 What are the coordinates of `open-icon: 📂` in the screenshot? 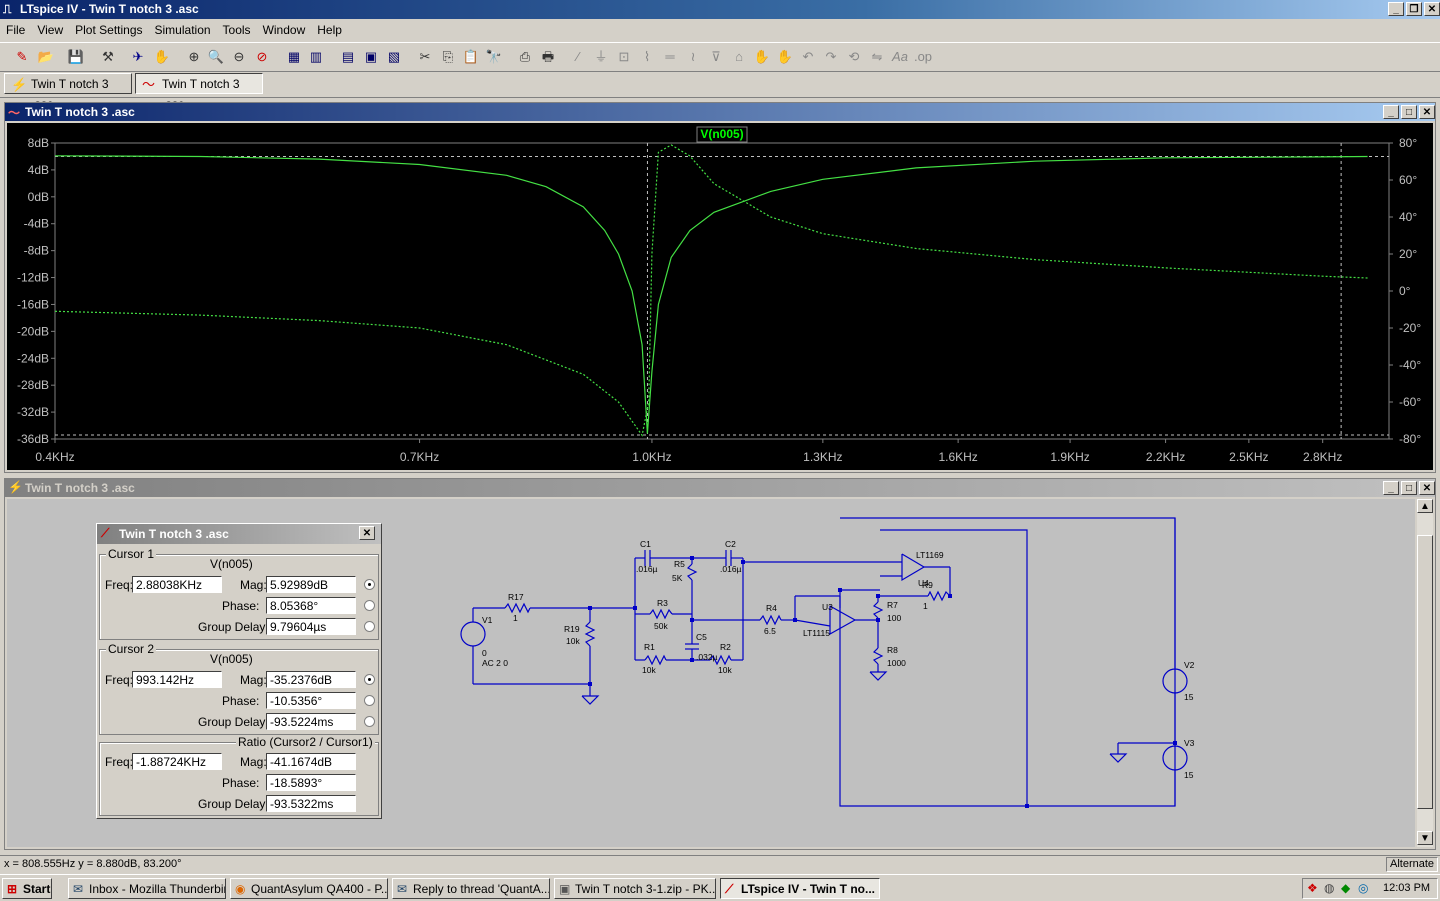 It's located at (46, 57).